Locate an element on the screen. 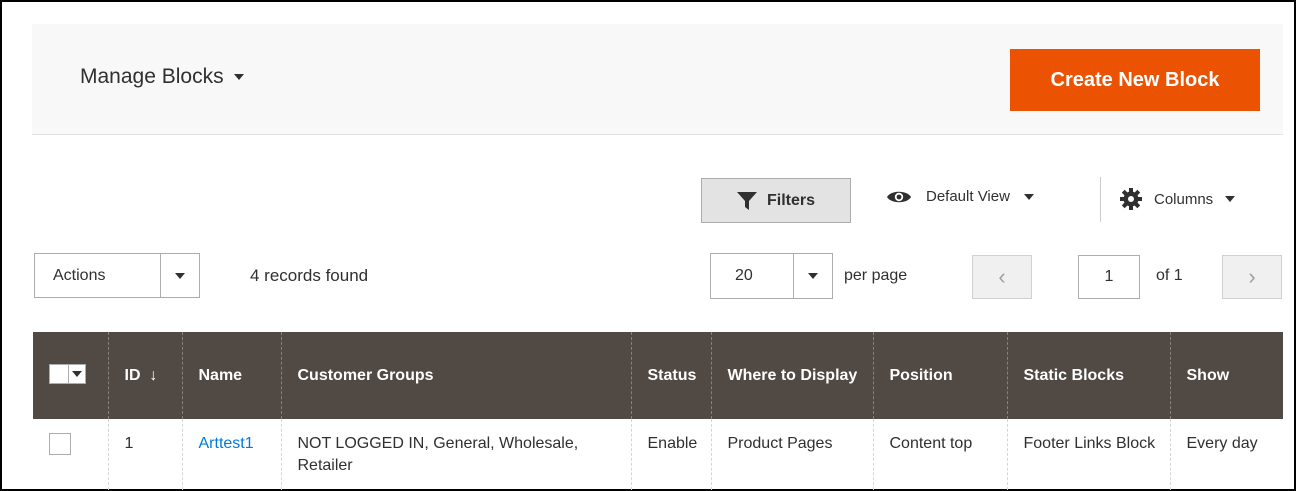 The height and width of the screenshot is (491, 1296). toolbar-divider is located at coordinates (1100, 199).